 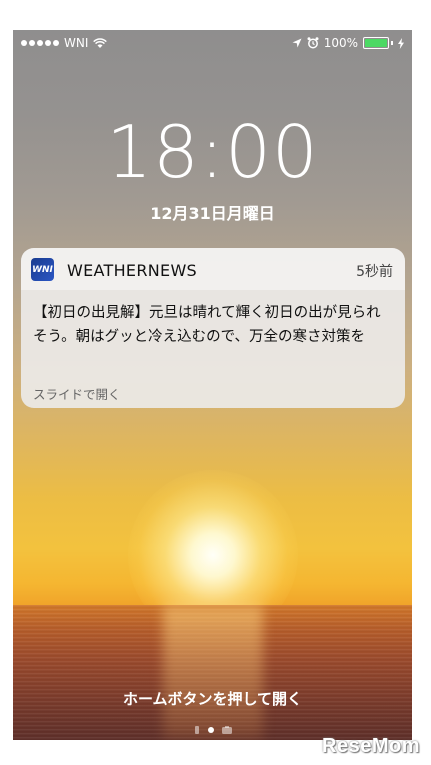 I want to click on slide-to-open-hint: スライドで開く, so click(x=77, y=393).